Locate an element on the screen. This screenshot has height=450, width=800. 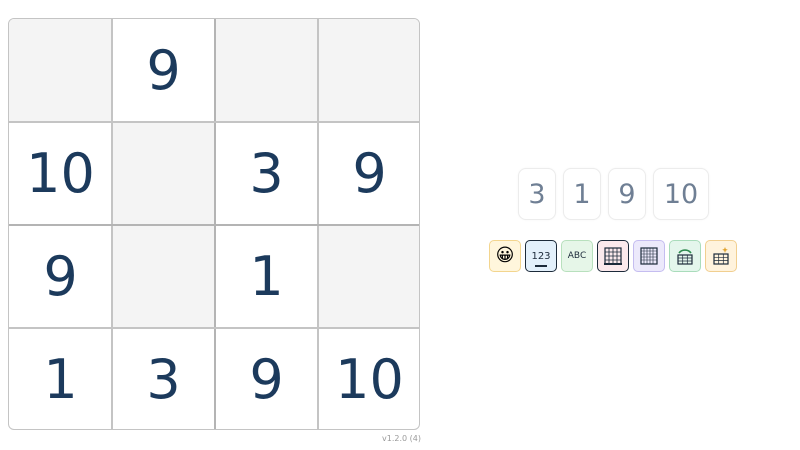
grid-sparkle-icon is located at coordinates (721, 256).